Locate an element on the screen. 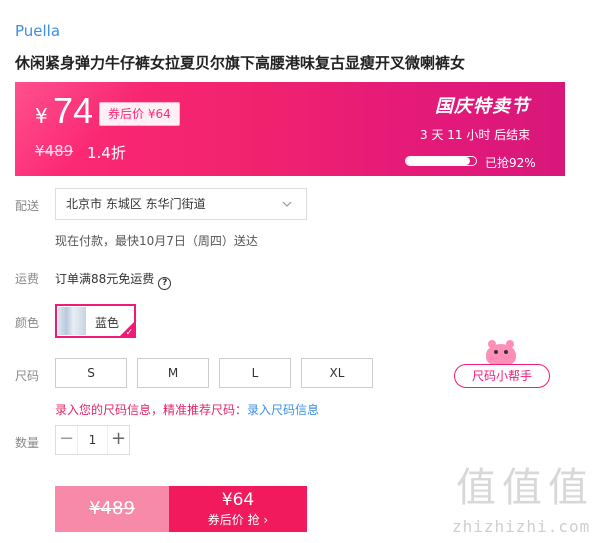  color-label: 颜色 is located at coordinates (27, 323).